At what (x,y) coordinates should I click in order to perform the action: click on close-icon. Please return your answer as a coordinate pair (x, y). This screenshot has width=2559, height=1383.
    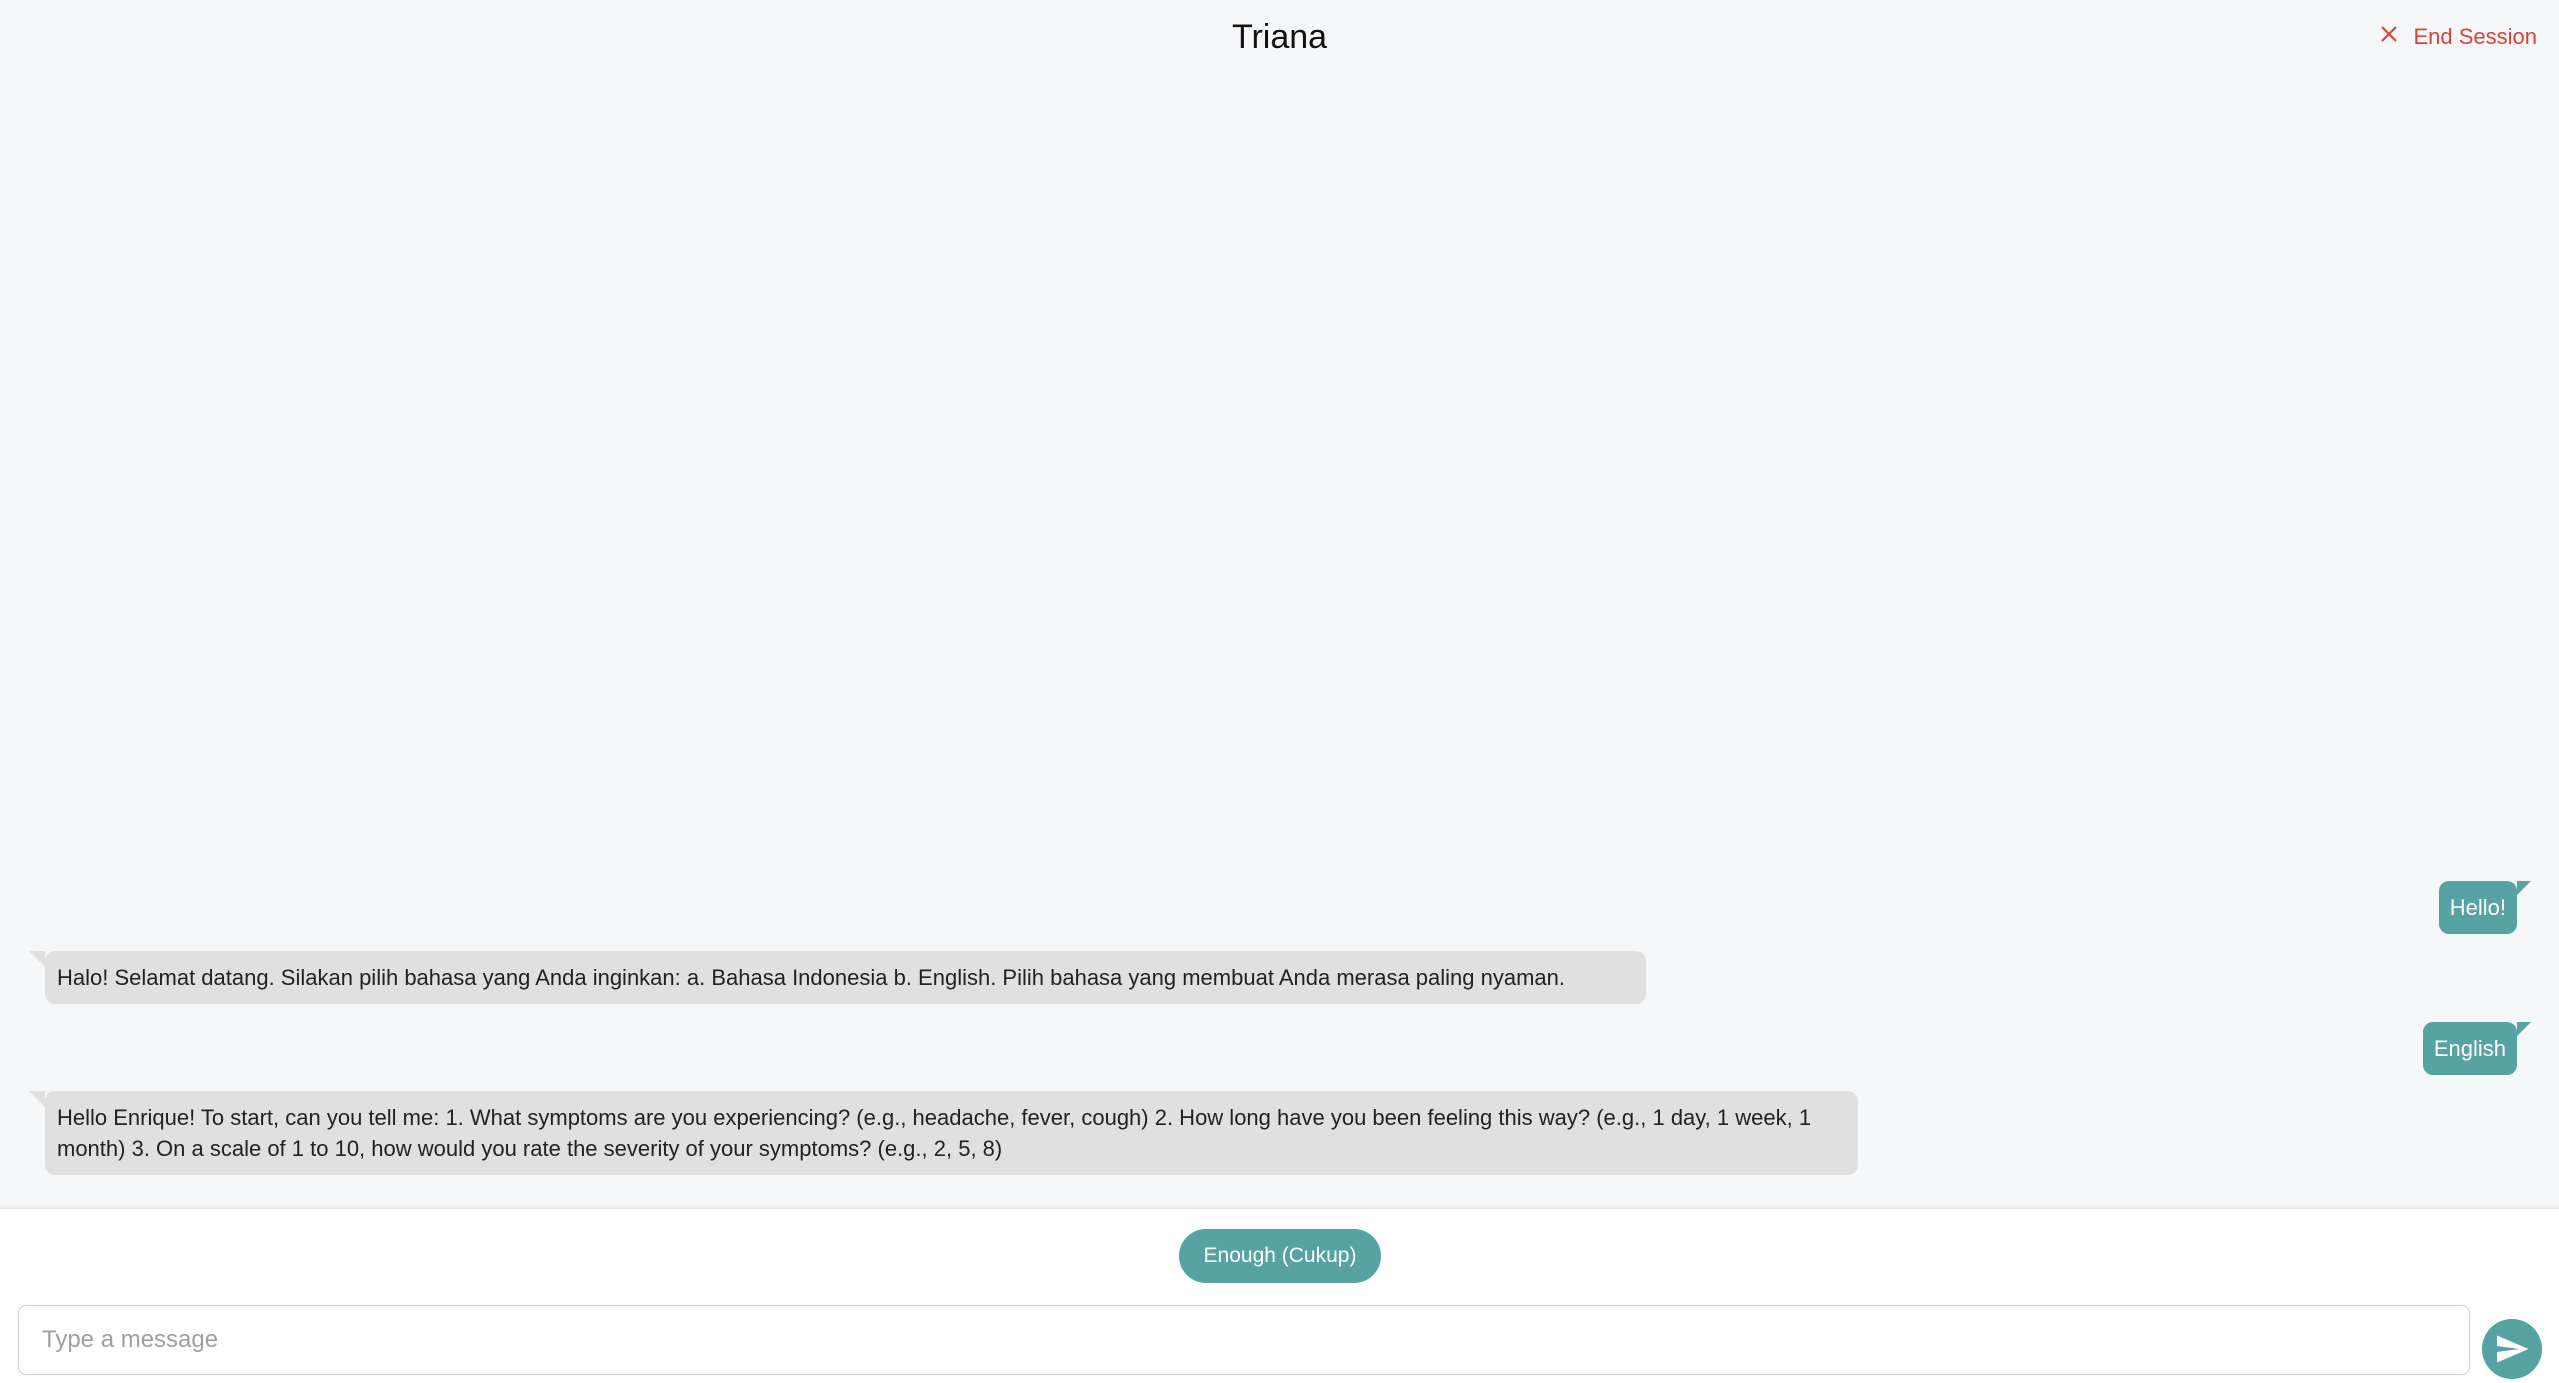
    Looking at the image, I should click on (2389, 37).